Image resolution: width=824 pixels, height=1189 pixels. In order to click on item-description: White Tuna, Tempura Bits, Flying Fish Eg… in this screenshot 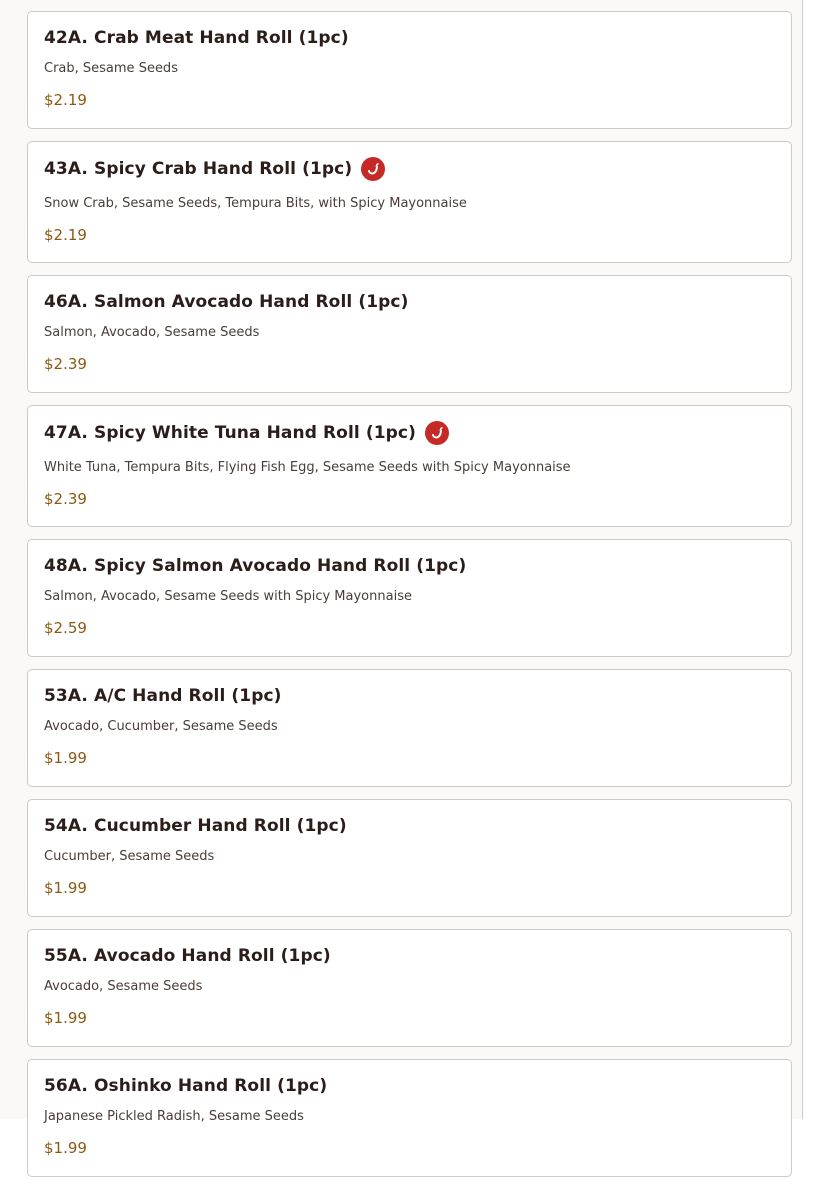, I will do `click(307, 467)`.